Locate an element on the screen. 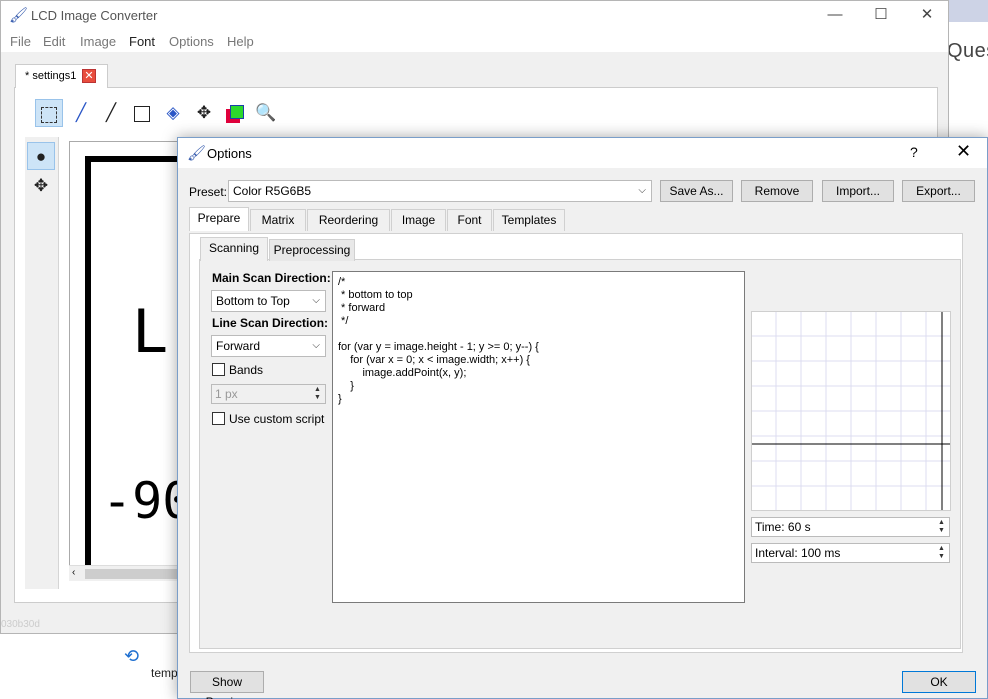 The width and height of the screenshot is (988, 699). menu-options: Options is located at coordinates (191, 41).